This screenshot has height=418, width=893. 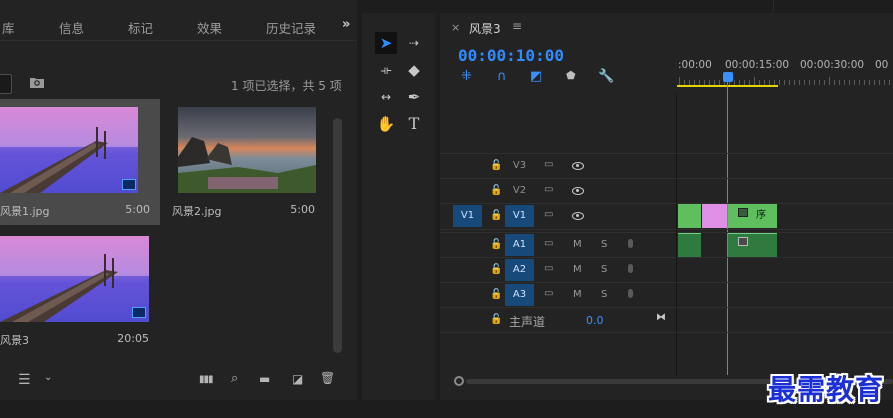 What do you see at coordinates (8, 27) in the screenshot?
I see `tab-library: 库` at bounding box center [8, 27].